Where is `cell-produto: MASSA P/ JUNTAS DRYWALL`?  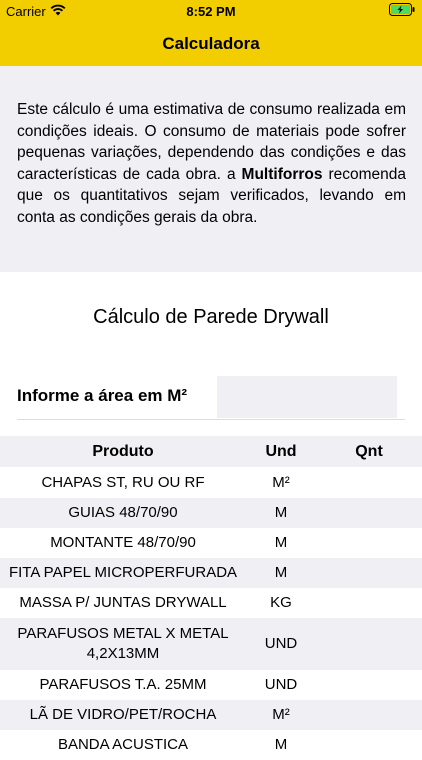
cell-produto: MASSA P/ JUNTAS DRYWALL is located at coordinates (123, 602).